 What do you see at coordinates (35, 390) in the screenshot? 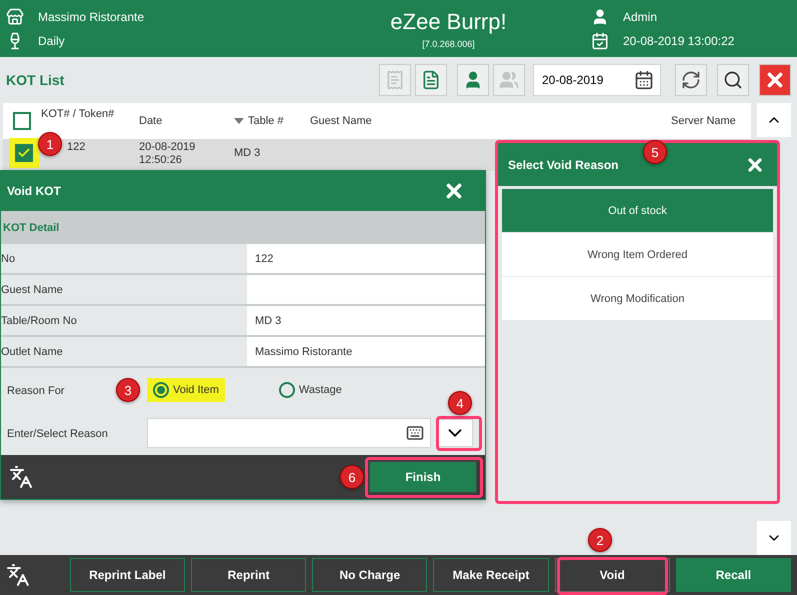
I see `field-label: Reason For` at bounding box center [35, 390].